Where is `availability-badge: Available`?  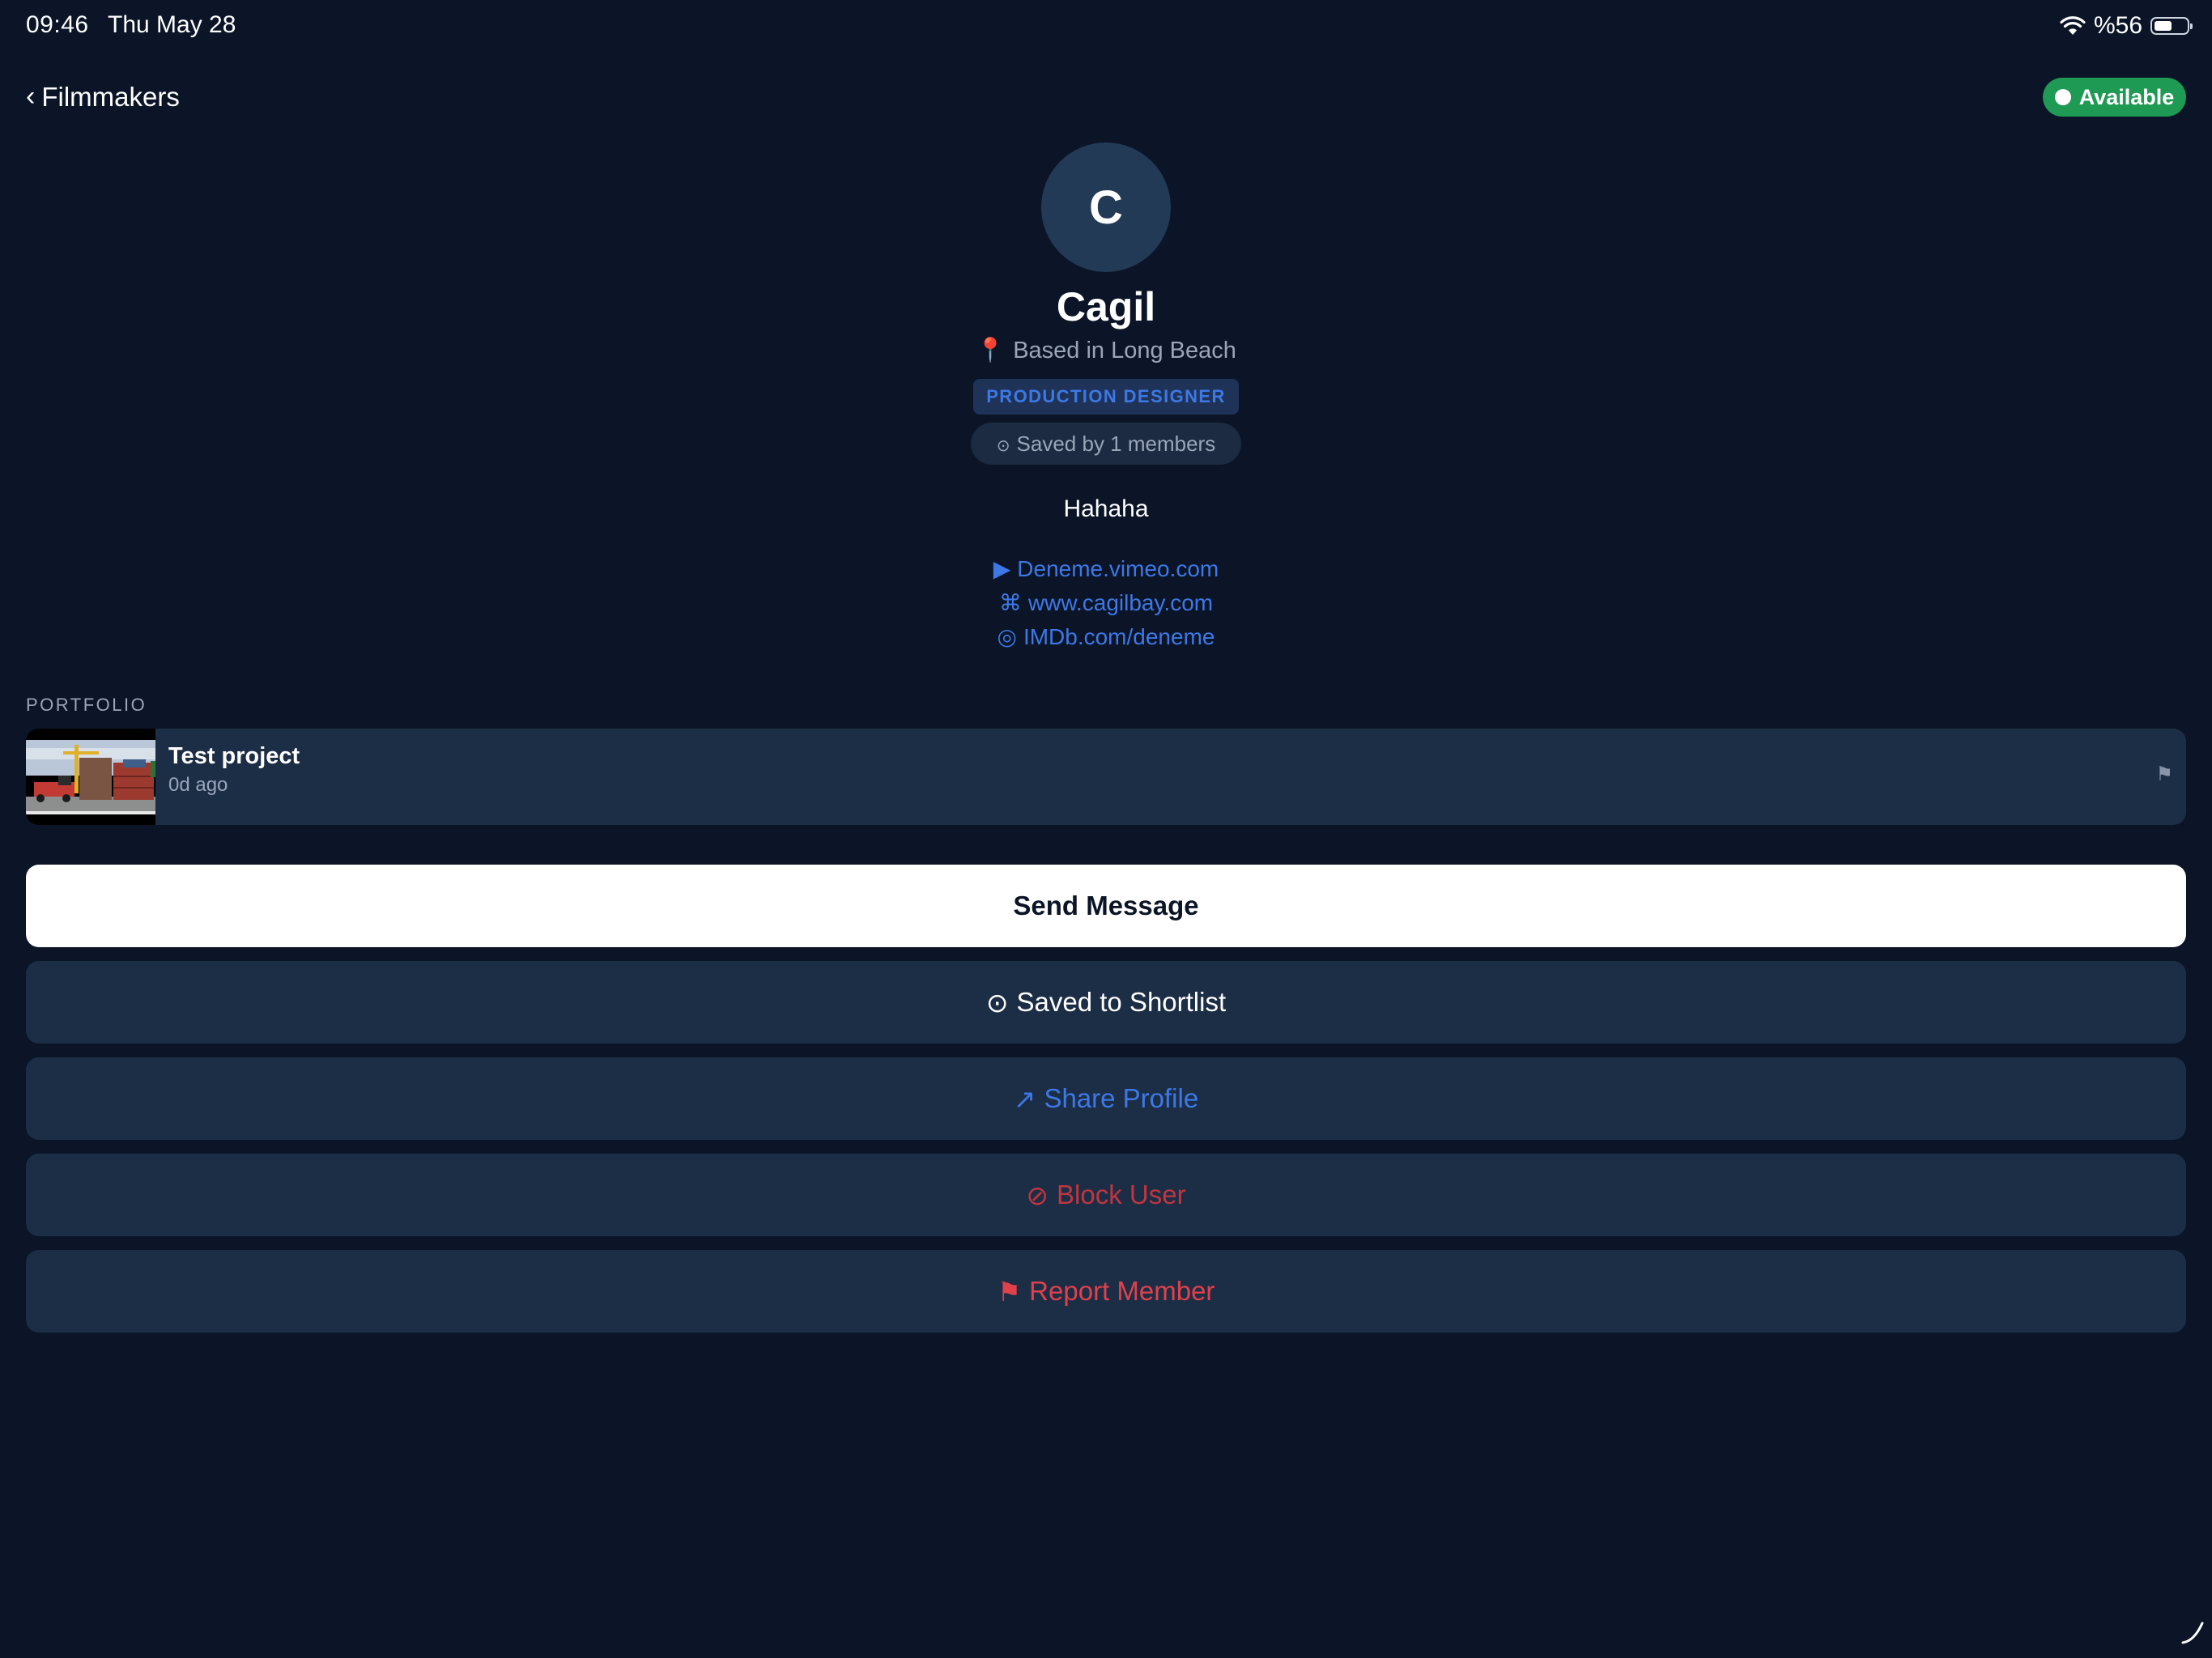
availability-badge: Available is located at coordinates (2115, 97).